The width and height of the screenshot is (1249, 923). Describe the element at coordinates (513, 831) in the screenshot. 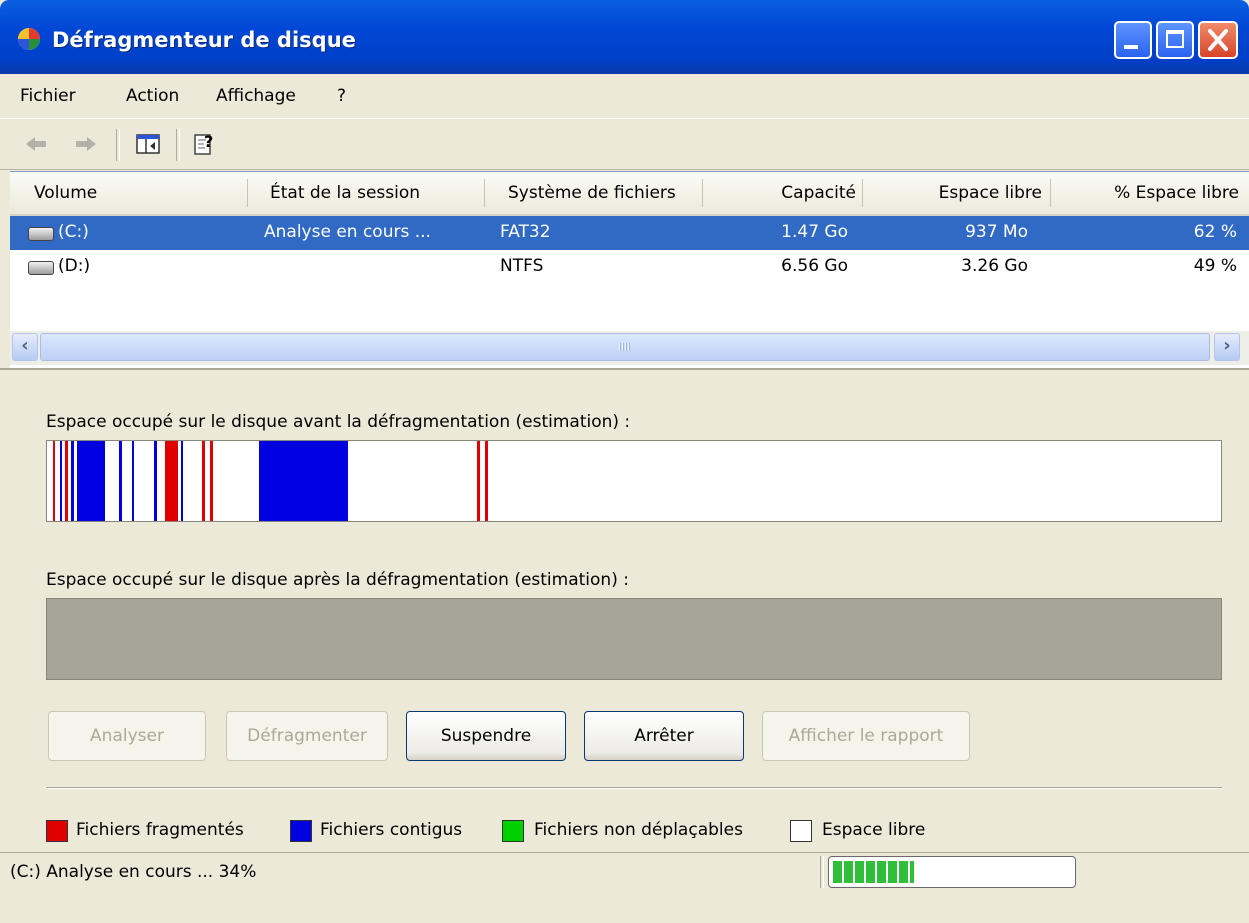

I see `legend-swatch-unmovable` at that location.